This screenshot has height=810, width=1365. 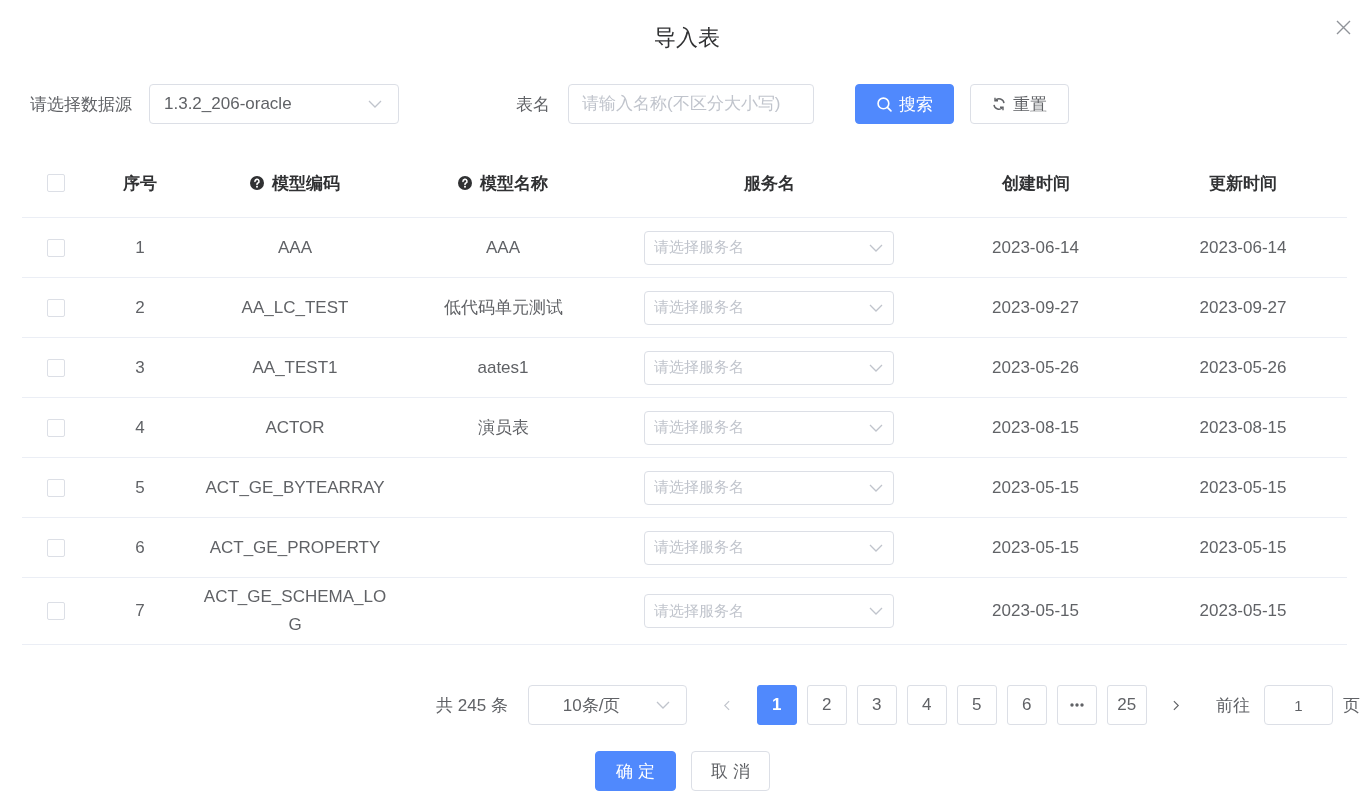 What do you see at coordinates (607, 705) in the screenshot?
I see `page-size-select: 10条/页` at bounding box center [607, 705].